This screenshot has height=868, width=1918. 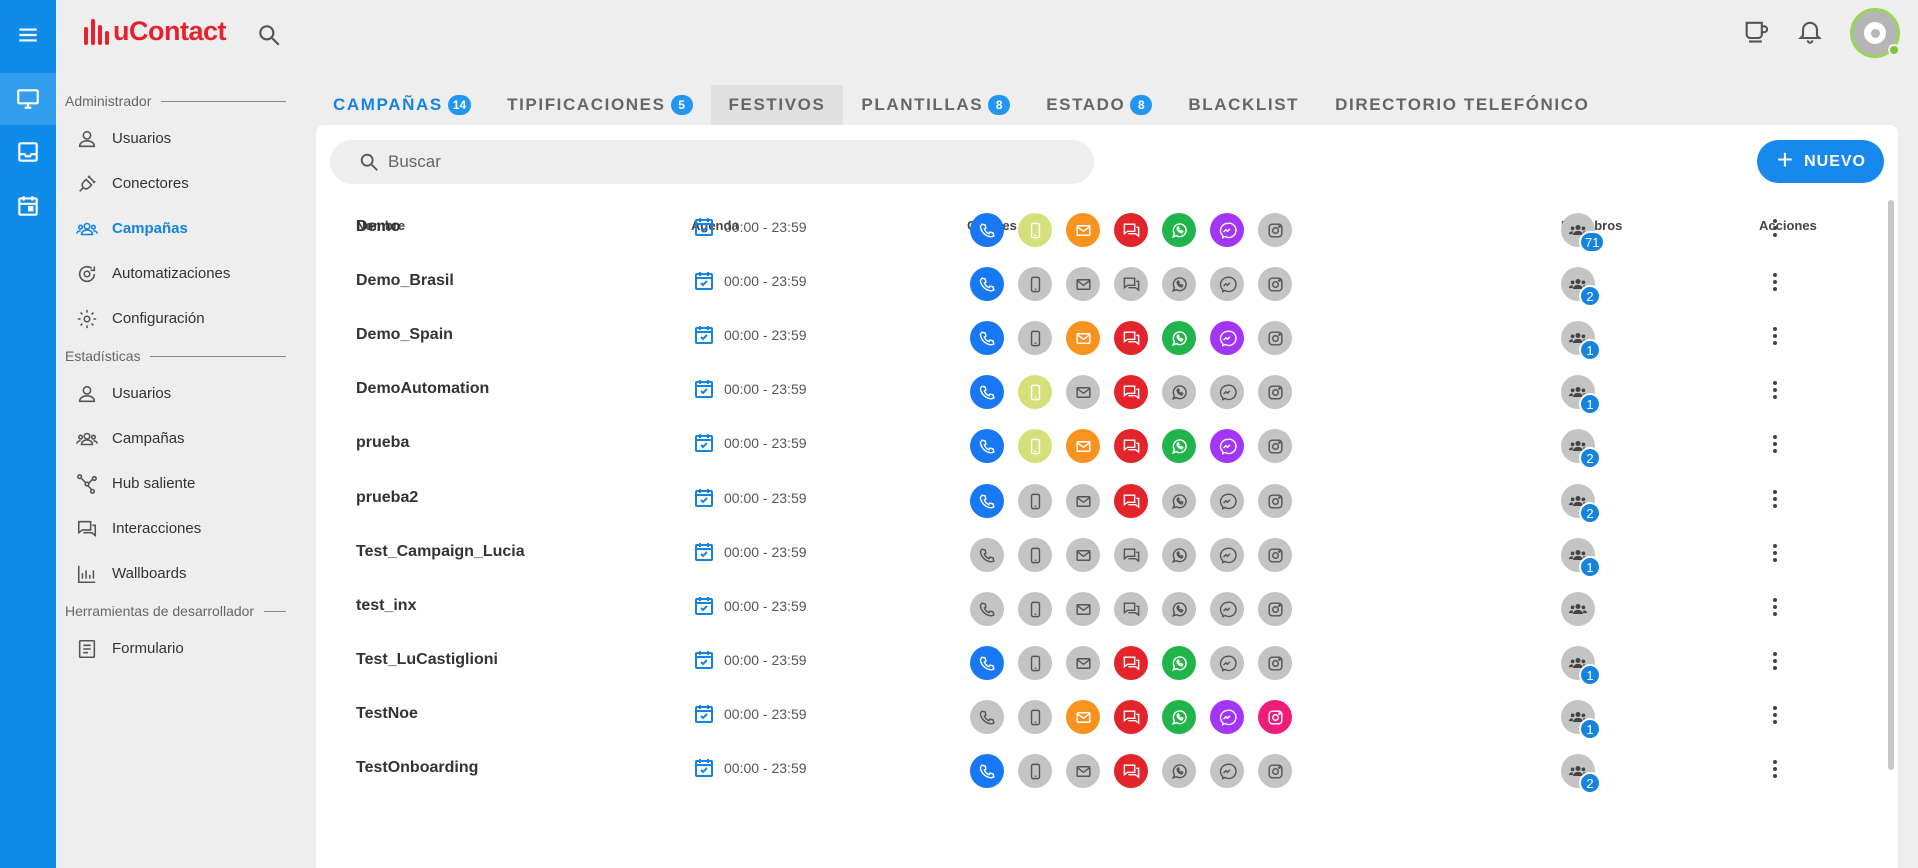 I want to click on table-row: Test_Campaign_Lucia 00:00 - 23:59 1, so click(x=1096, y=553).